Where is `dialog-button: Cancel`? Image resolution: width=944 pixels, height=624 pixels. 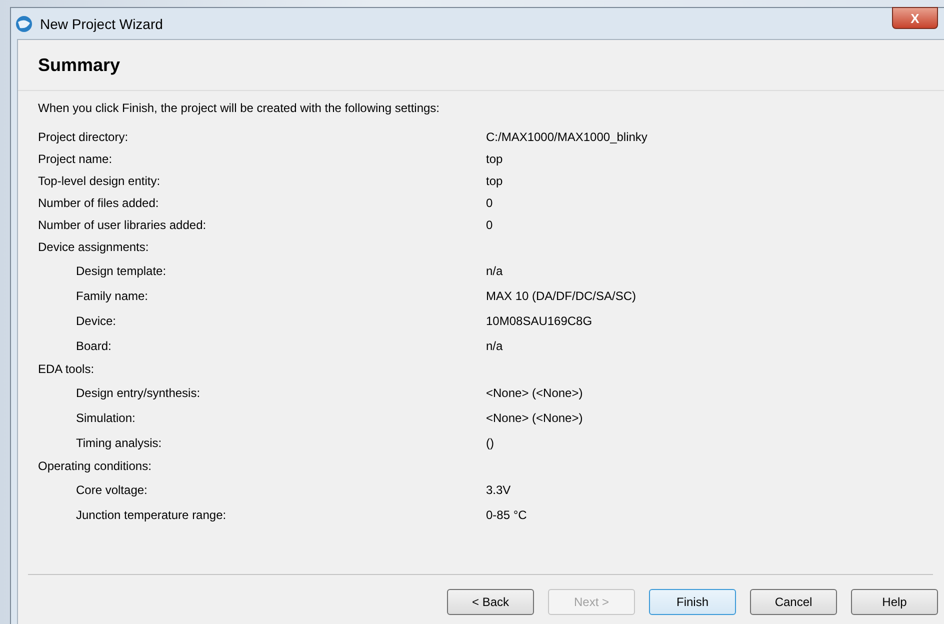
dialog-button: Cancel is located at coordinates (793, 602).